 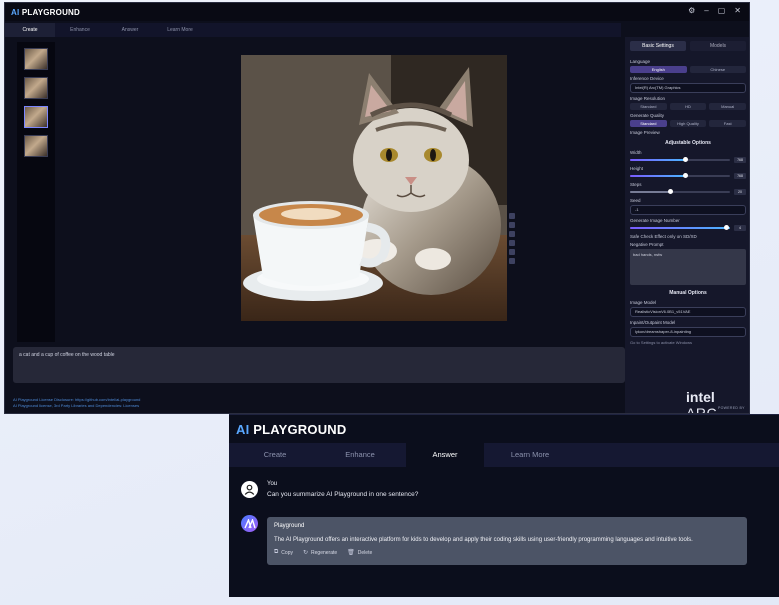 What do you see at coordinates (688, 69) in the screenshot?
I see `language-toggle: English Chinese` at bounding box center [688, 69].